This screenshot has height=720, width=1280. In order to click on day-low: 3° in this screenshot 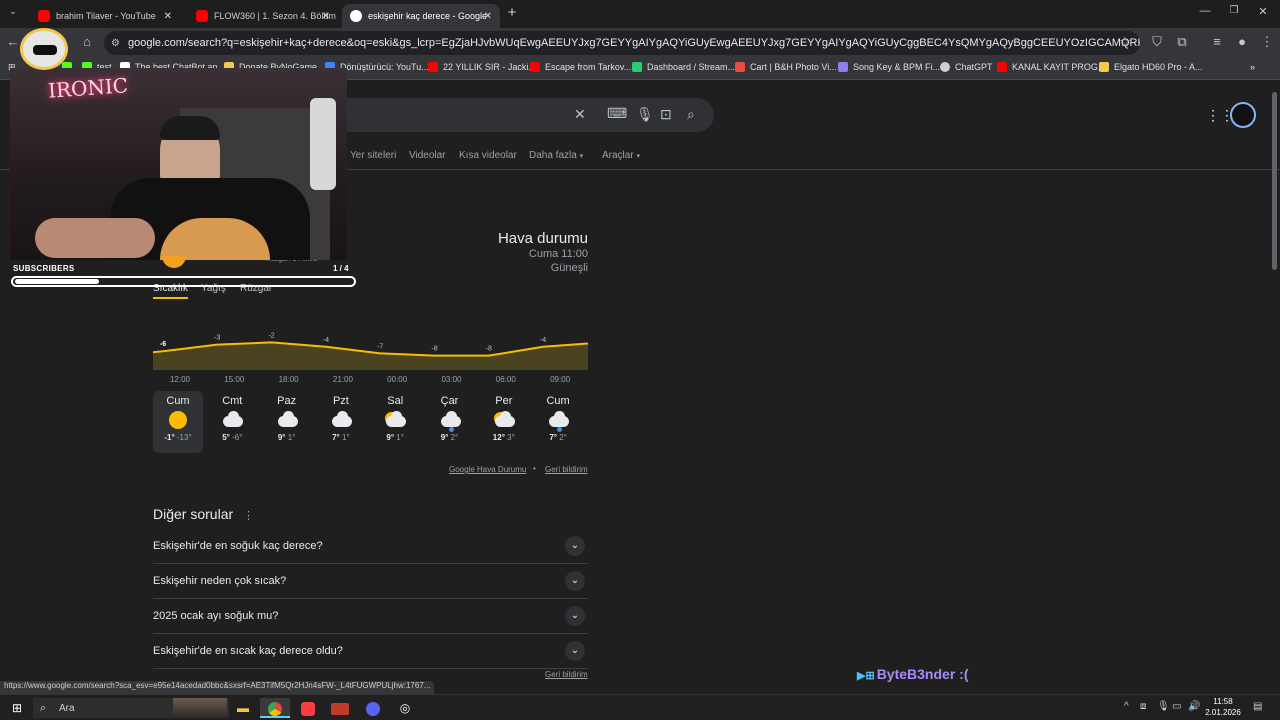, I will do `click(511, 437)`.